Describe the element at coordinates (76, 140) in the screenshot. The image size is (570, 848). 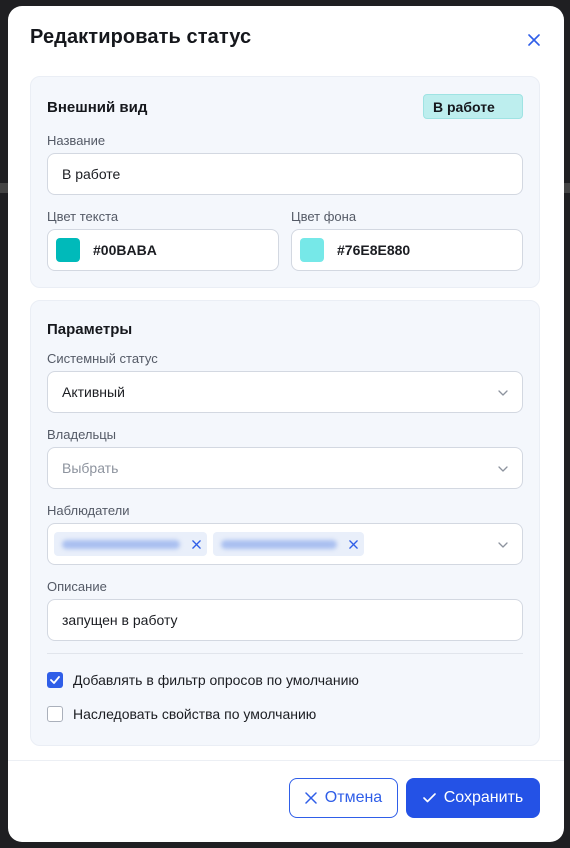
I see `name-label: Название` at that location.